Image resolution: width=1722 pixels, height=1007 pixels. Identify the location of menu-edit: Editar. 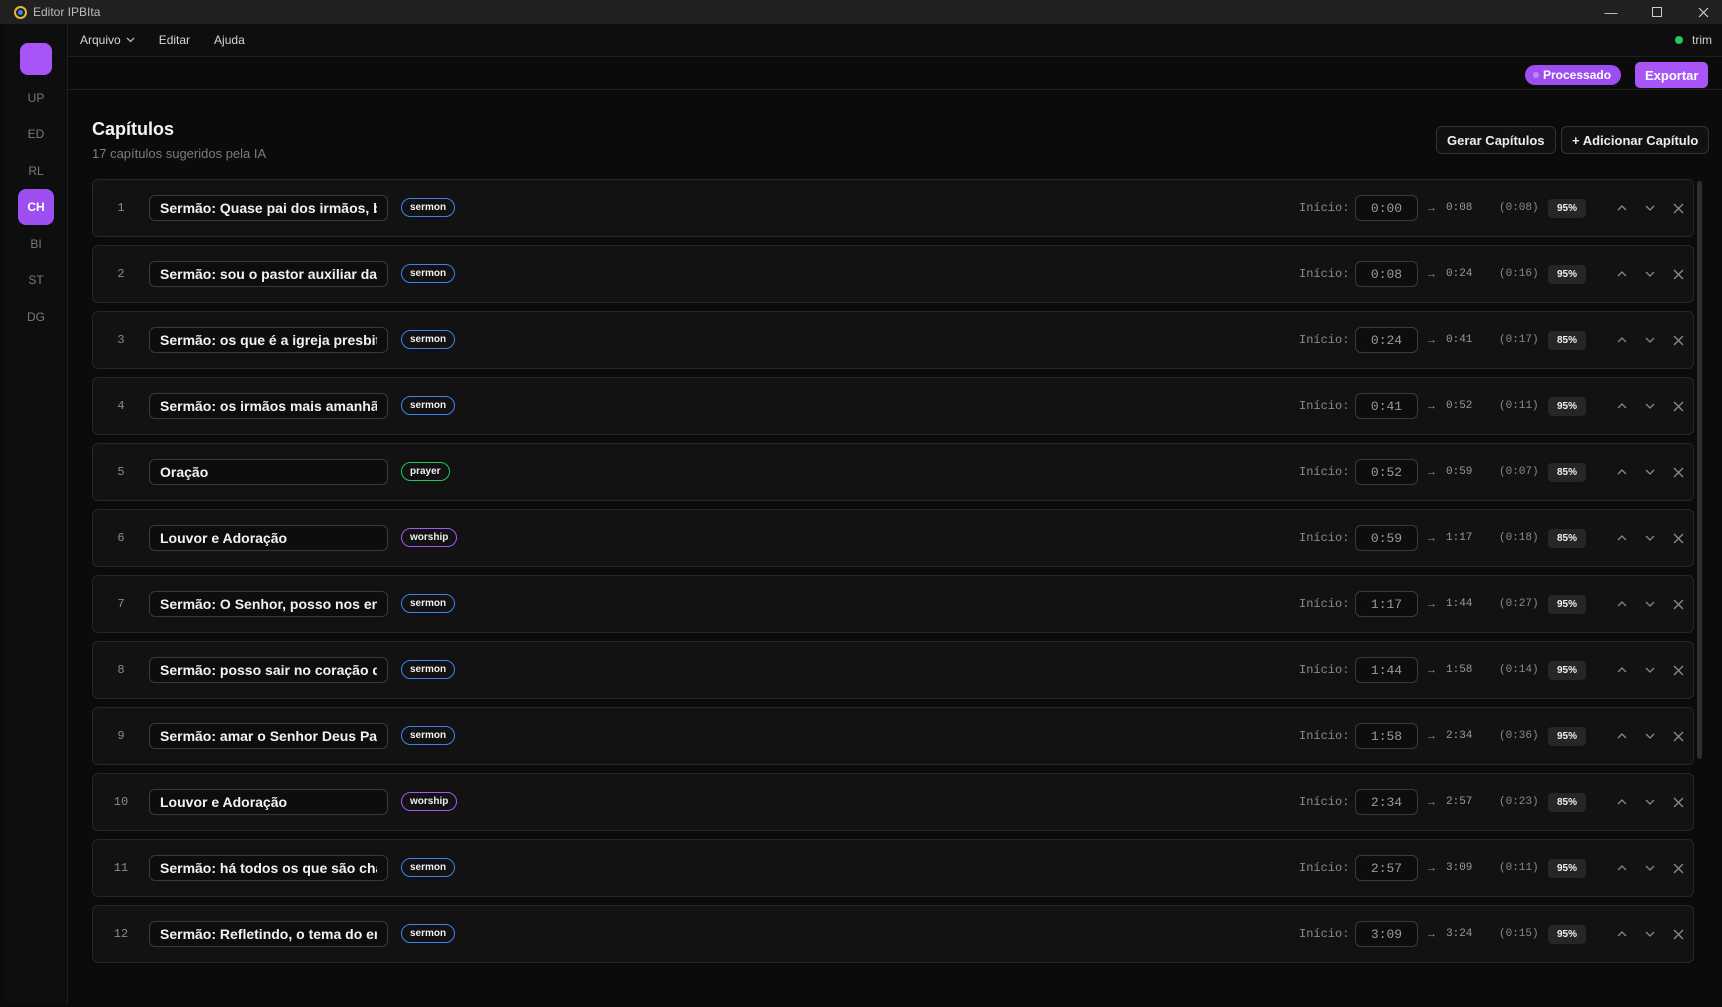
(174, 40).